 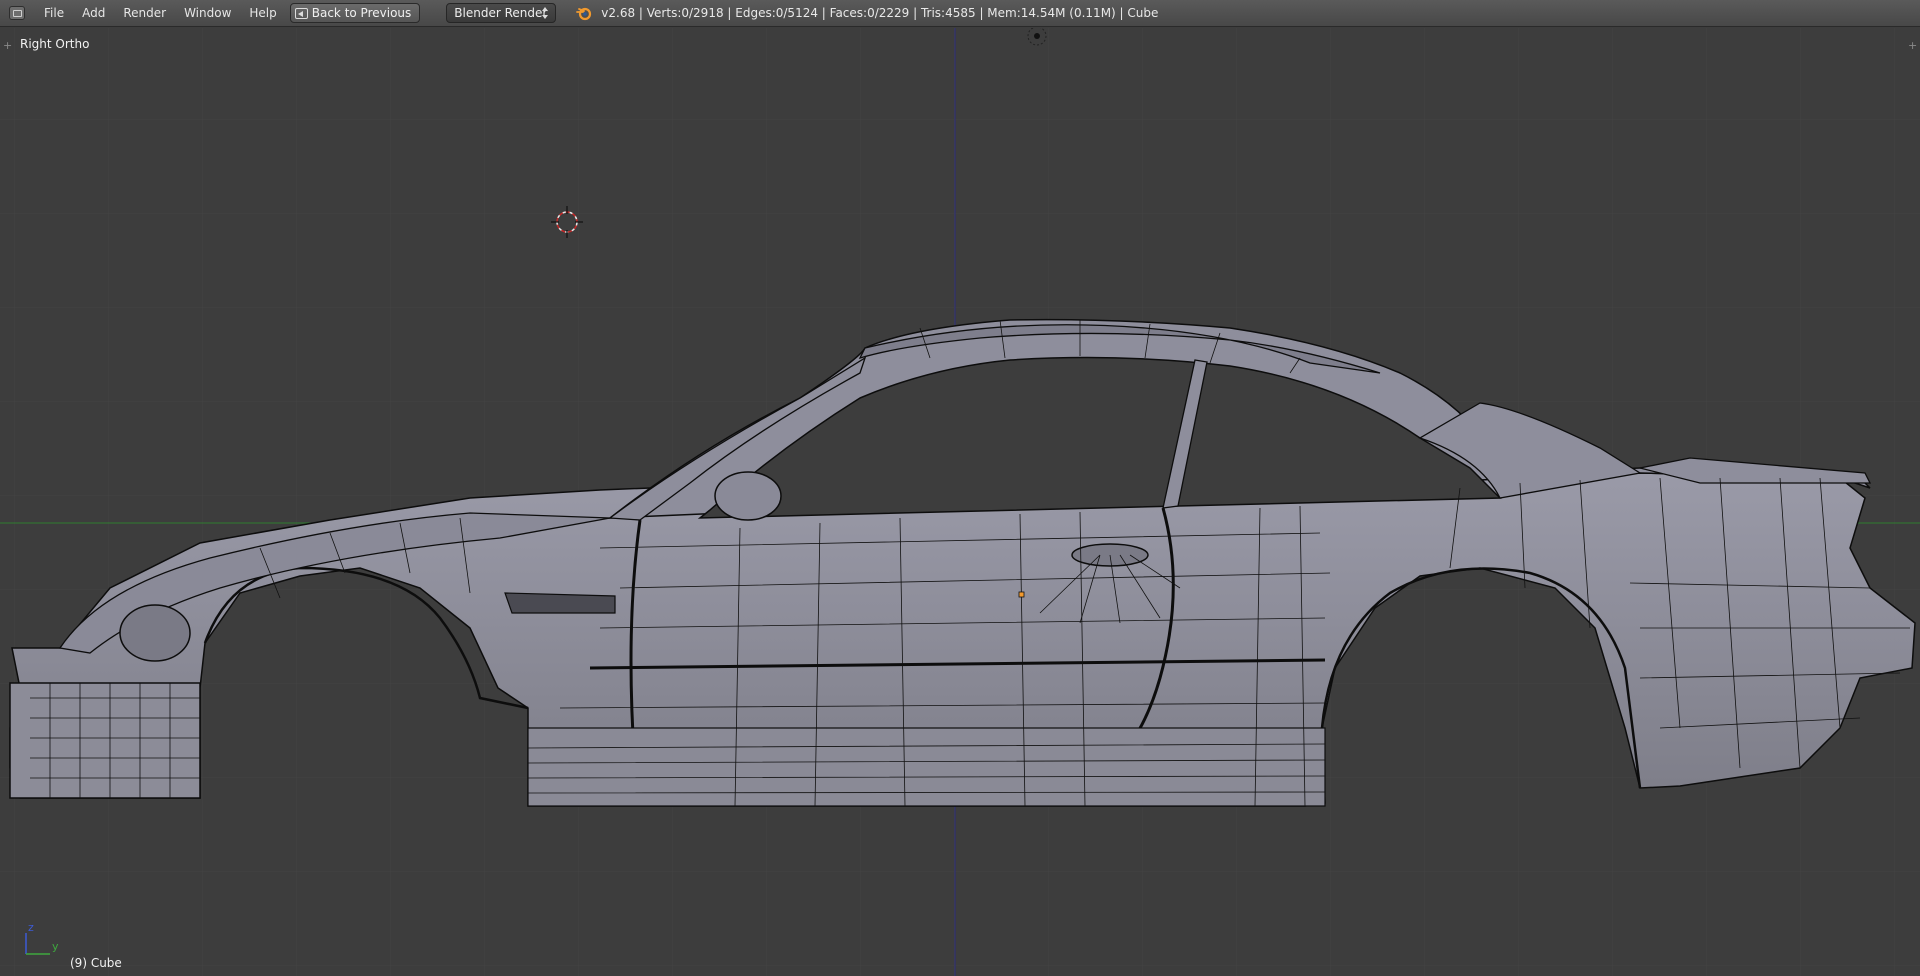 What do you see at coordinates (584, 14) in the screenshot?
I see `blender-logo-icon` at bounding box center [584, 14].